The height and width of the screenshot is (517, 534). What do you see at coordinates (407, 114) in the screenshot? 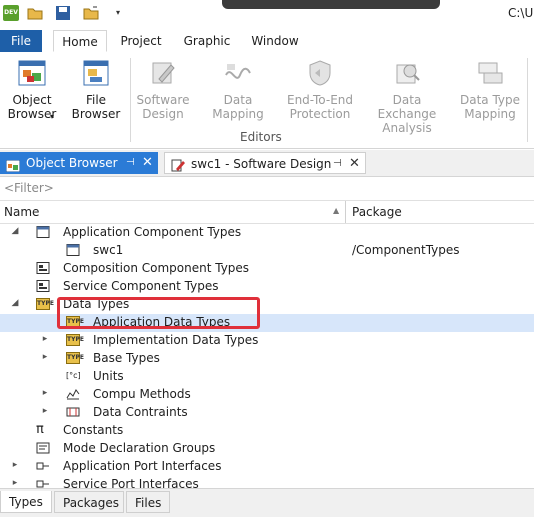
I see `data-exchange-label: Data Exchange Analysis` at bounding box center [407, 114].